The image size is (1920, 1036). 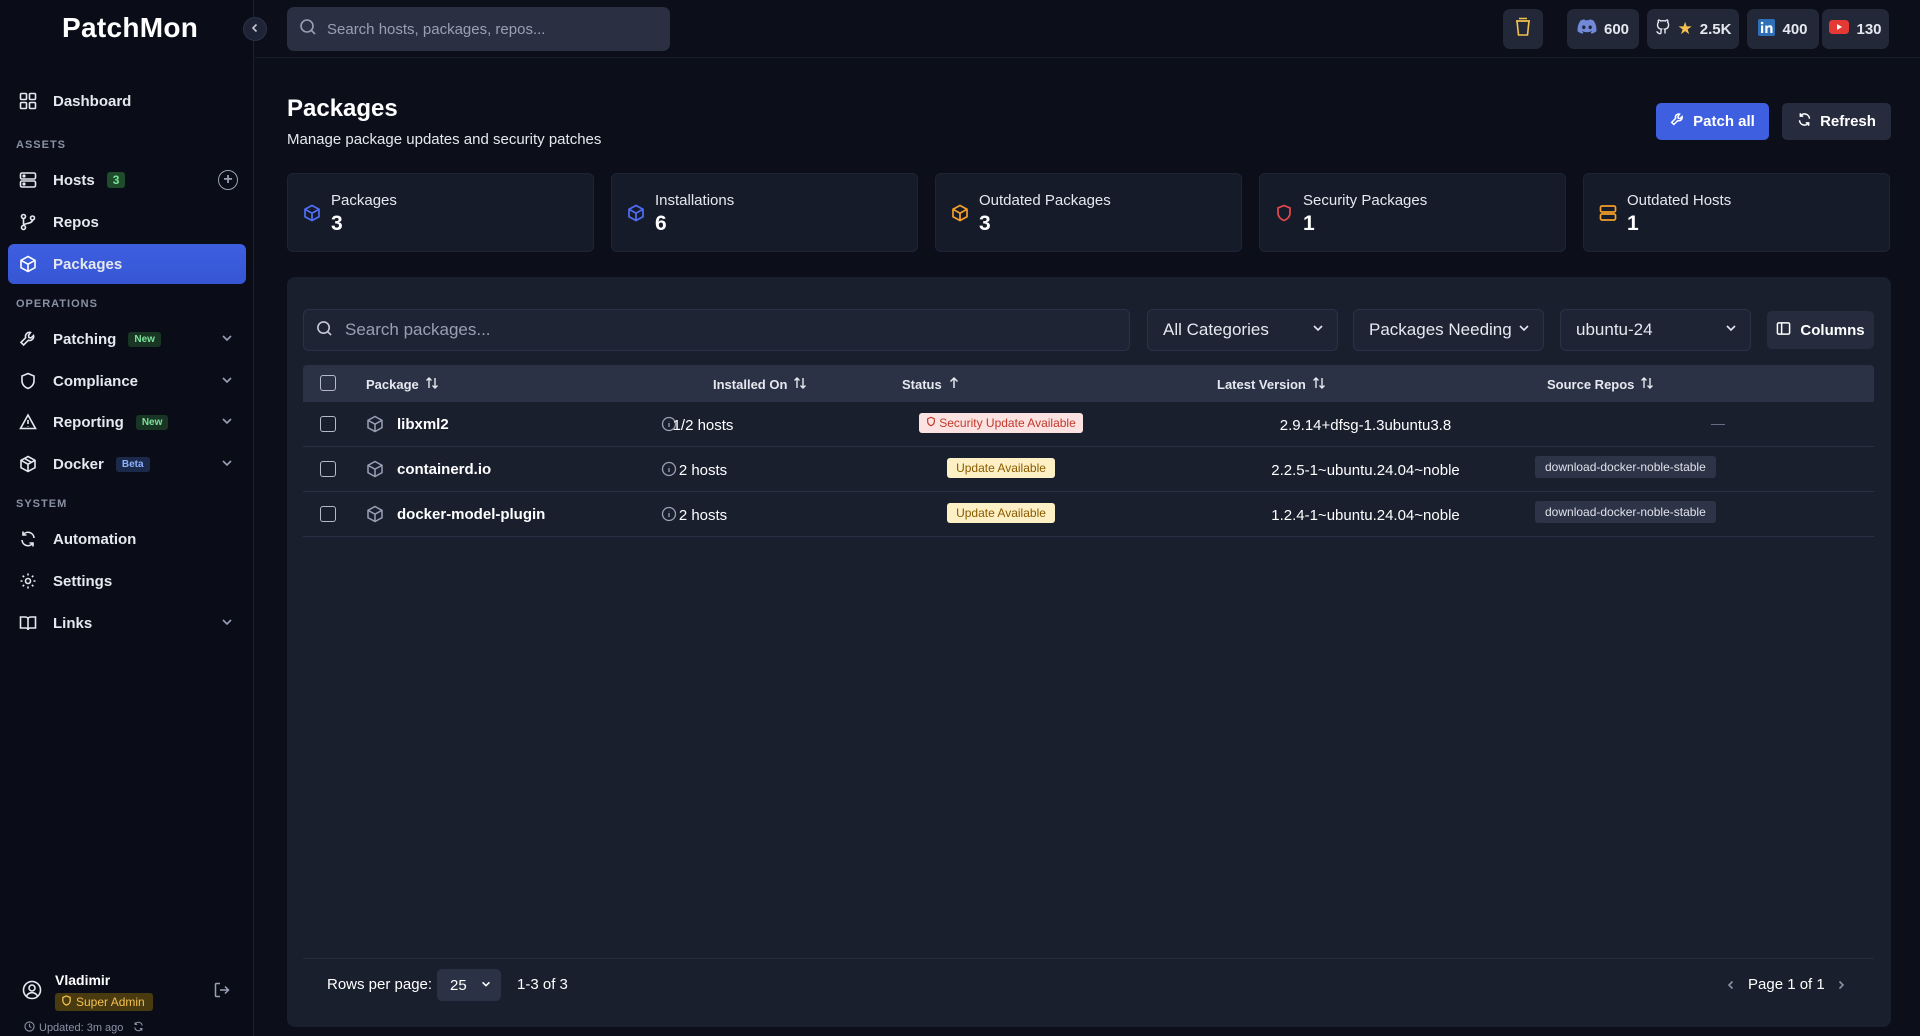 What do you see at coordinates (57, 304) in the screenshot?
I see `section-label-operations: OPERATIONS` at bounding box center [57, 304].